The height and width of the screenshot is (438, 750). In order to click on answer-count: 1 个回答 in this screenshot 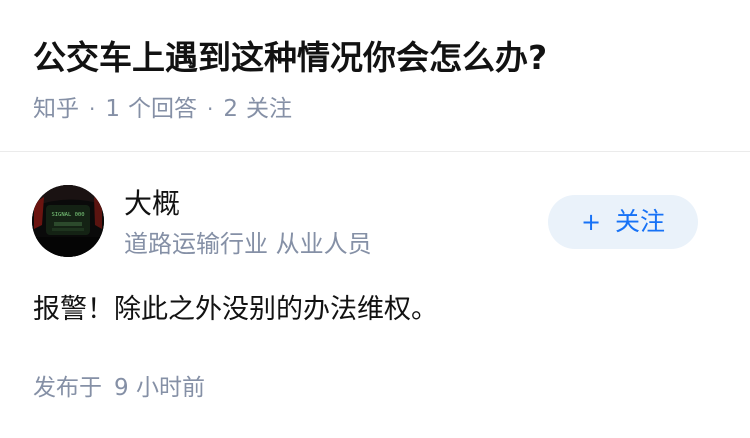, I will do `click(151, 109)`.